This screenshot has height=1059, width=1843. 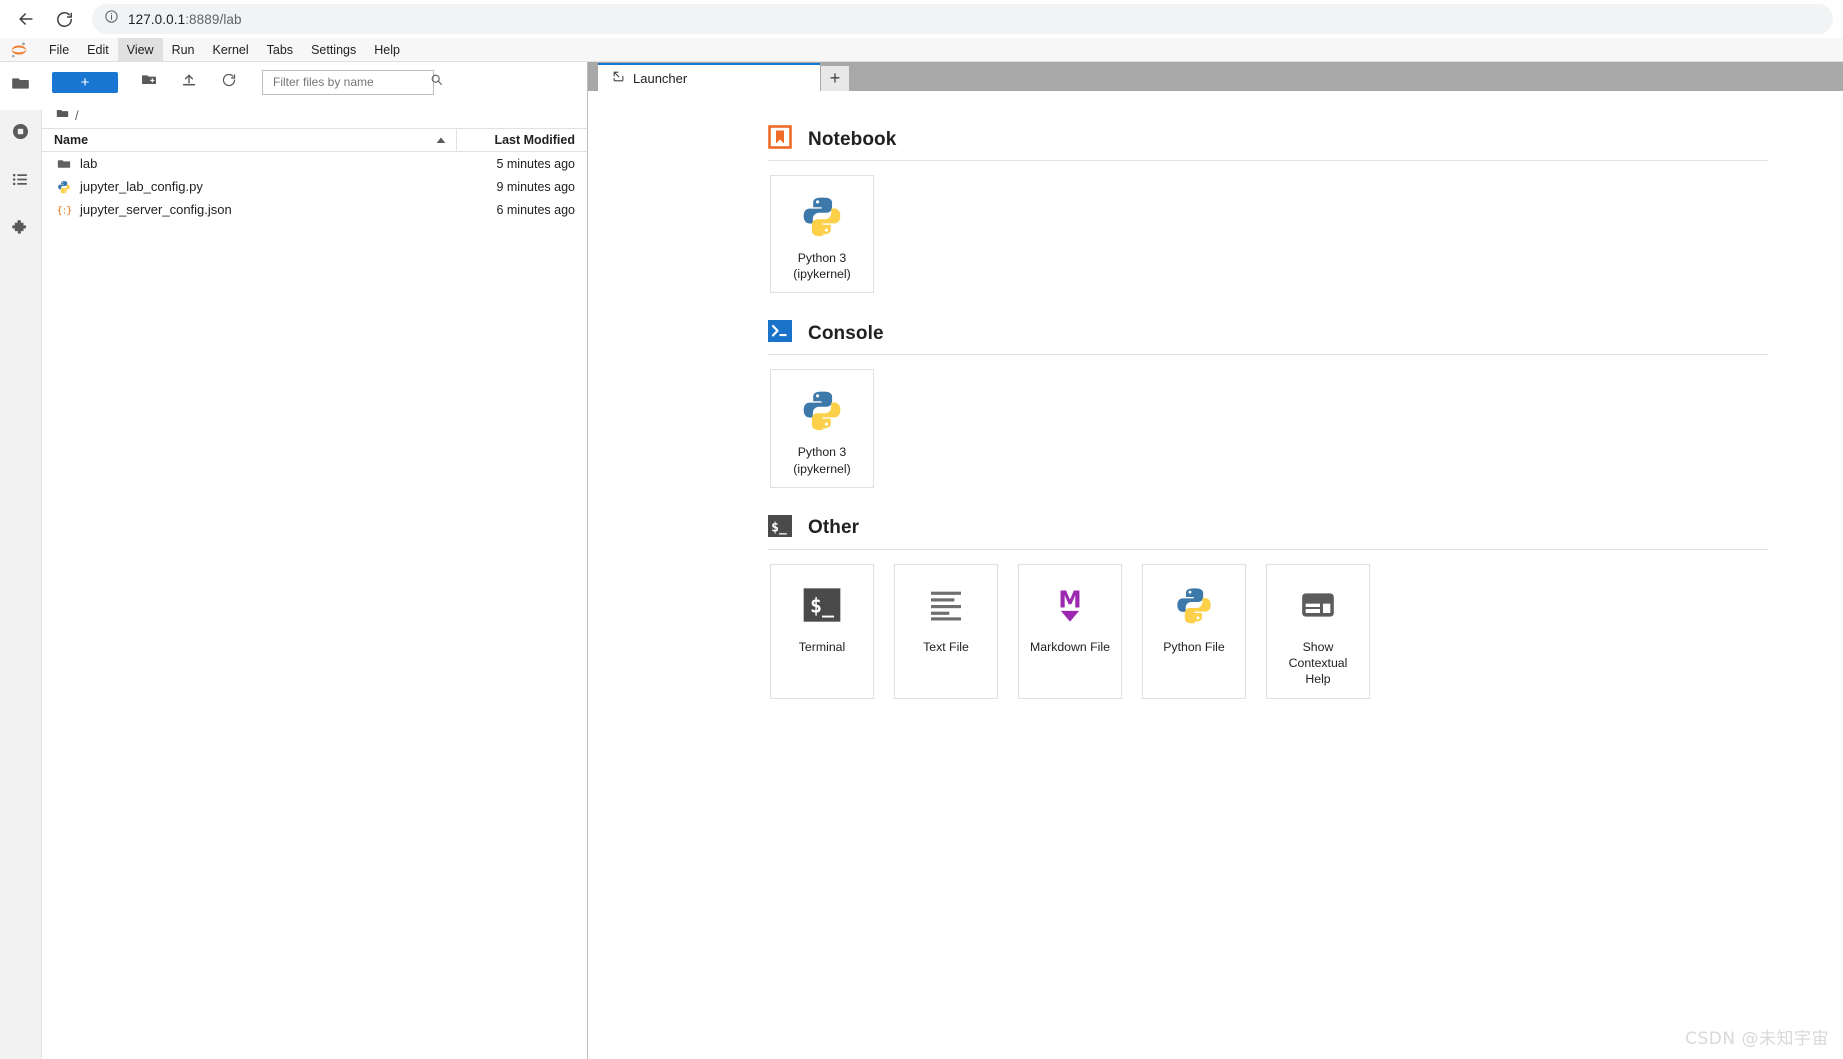 What do you see at coordinates (156, 209) in the screenshot?
I see `file-name-label: jupyter_server_config.json` at bounding box center [156, 209].